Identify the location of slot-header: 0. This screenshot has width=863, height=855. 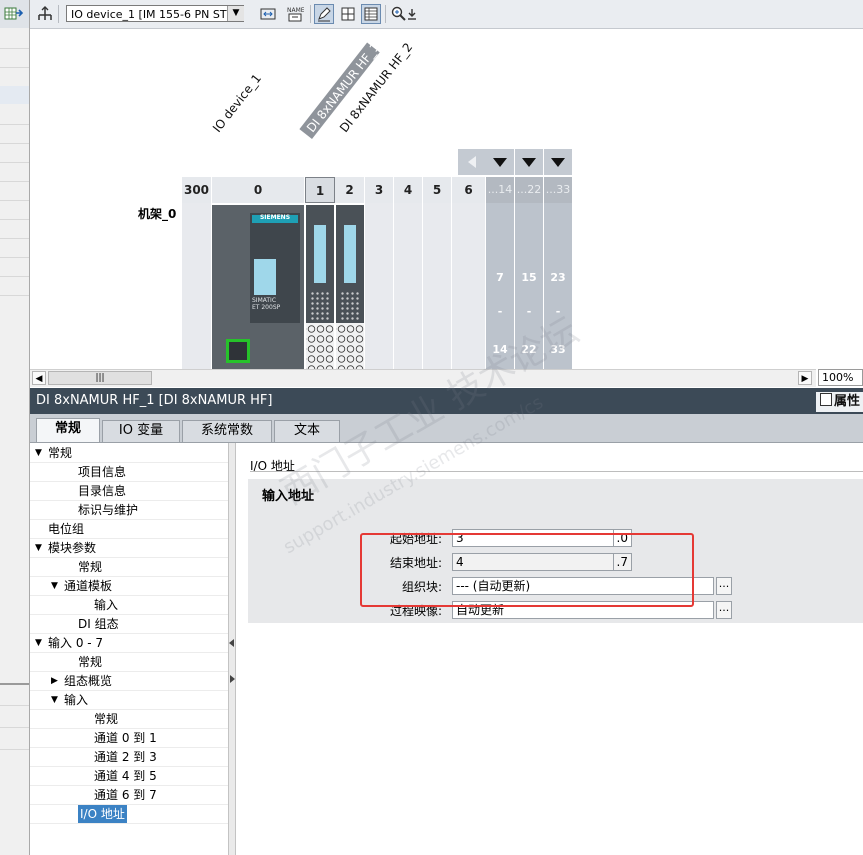
(258, 190).